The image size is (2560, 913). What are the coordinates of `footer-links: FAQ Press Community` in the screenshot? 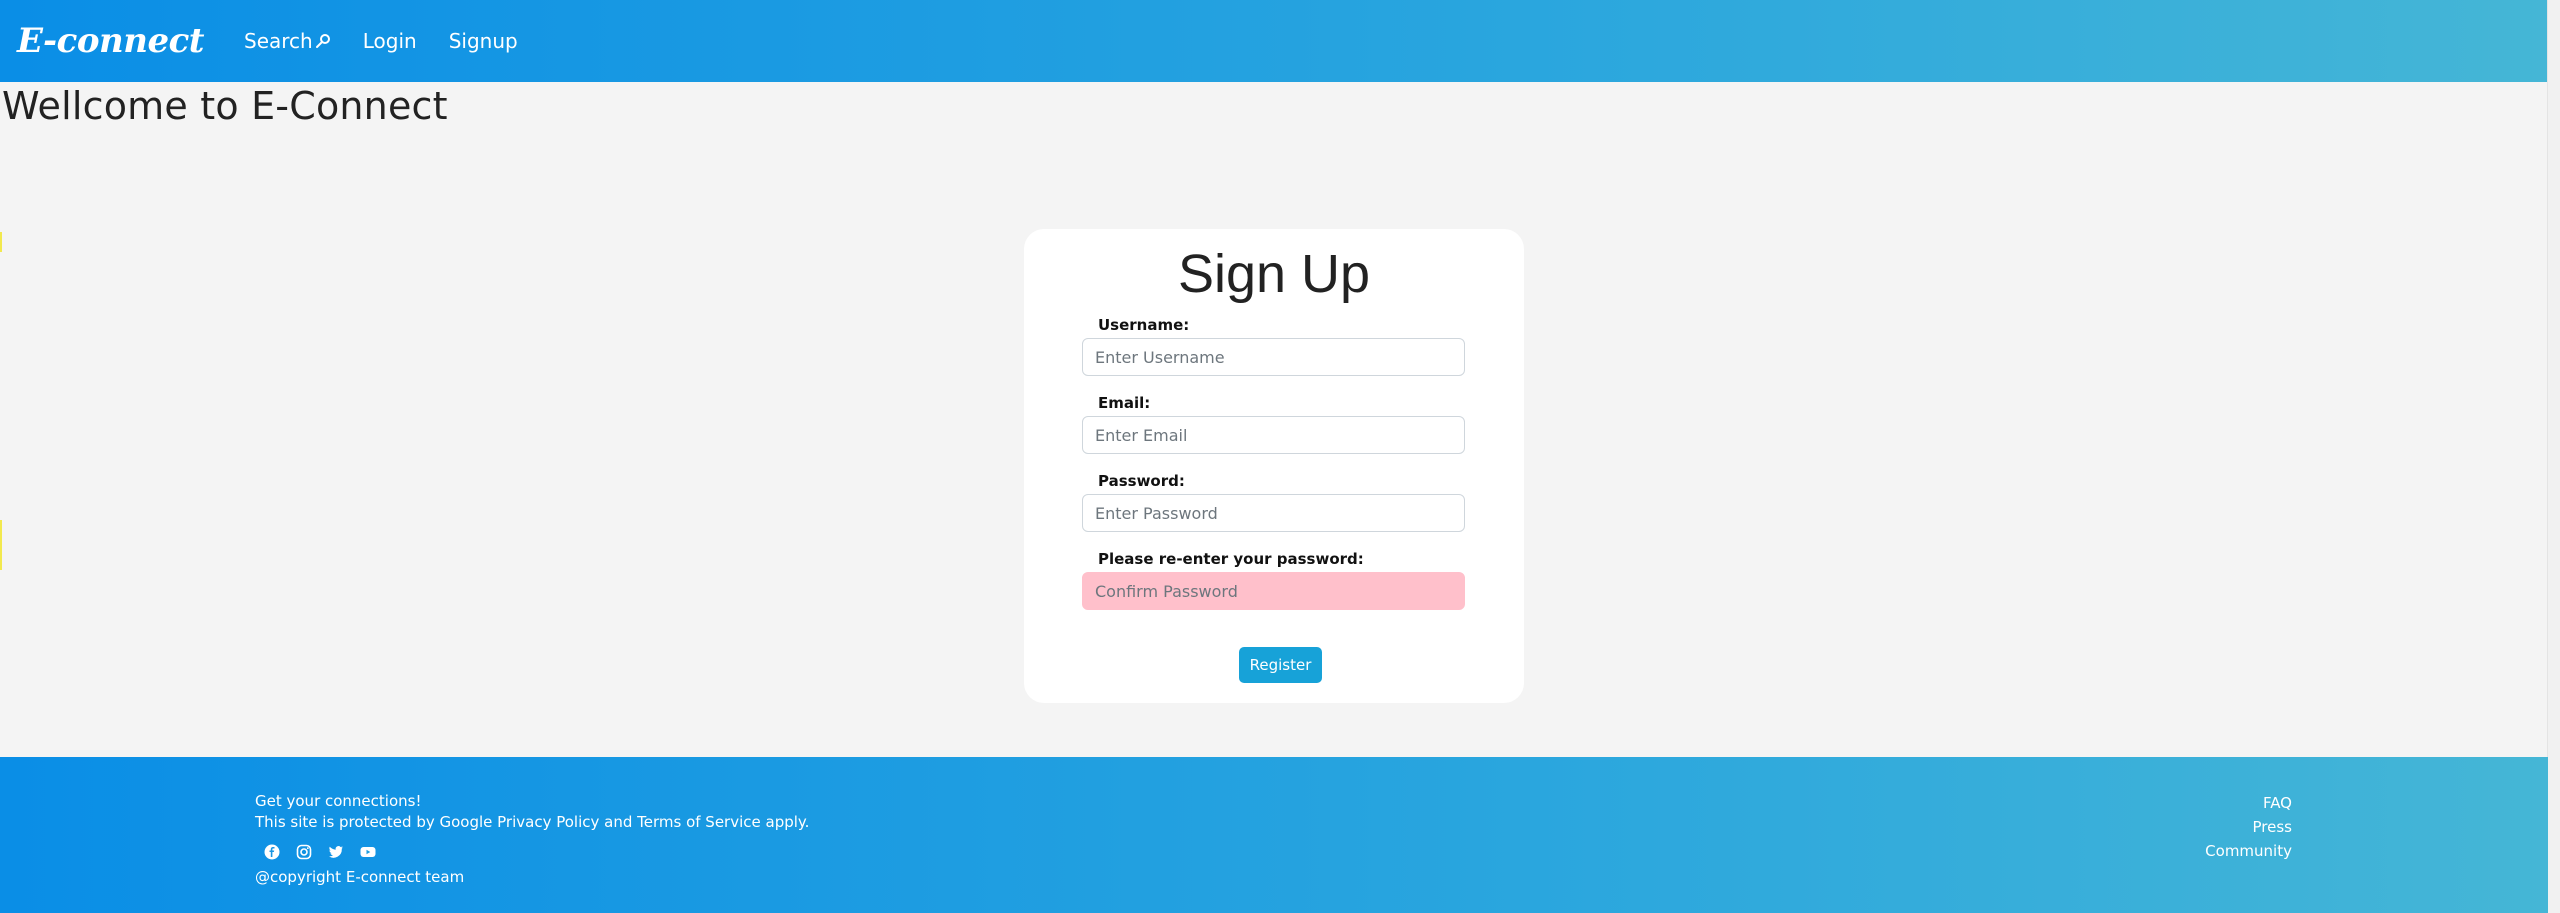 It's located at (2248, 827).